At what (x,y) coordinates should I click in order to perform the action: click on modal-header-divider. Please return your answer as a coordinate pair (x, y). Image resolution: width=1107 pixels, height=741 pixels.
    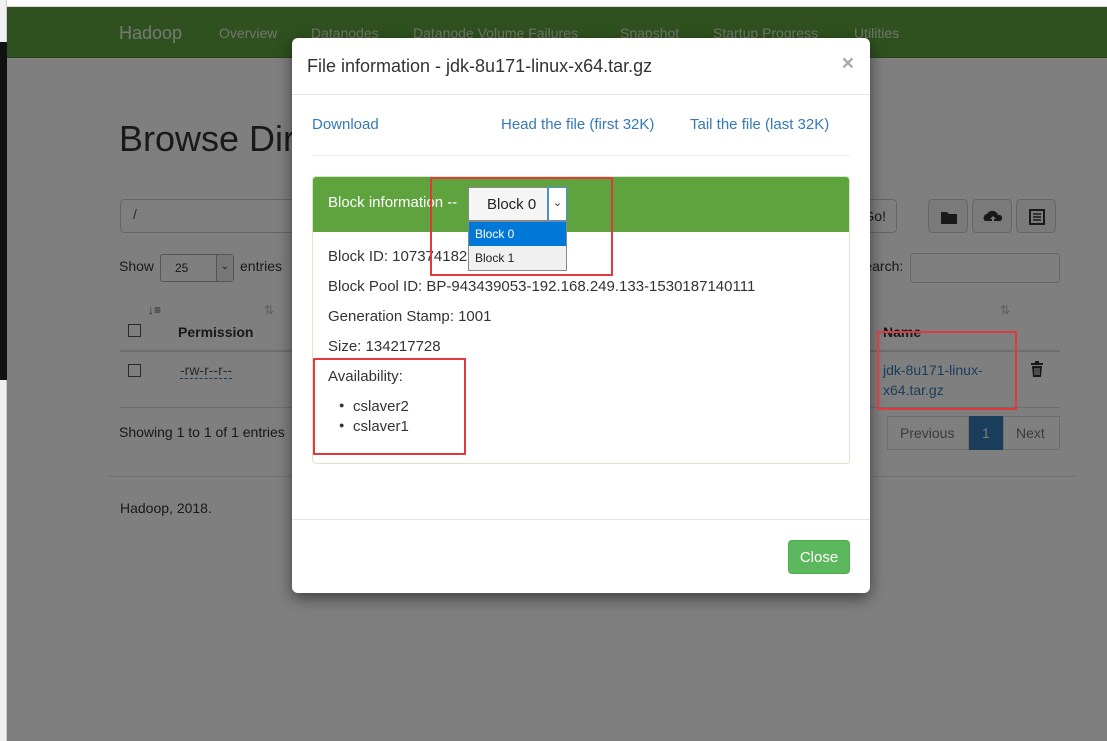
    Looking at the image, I should click on (581, 94).